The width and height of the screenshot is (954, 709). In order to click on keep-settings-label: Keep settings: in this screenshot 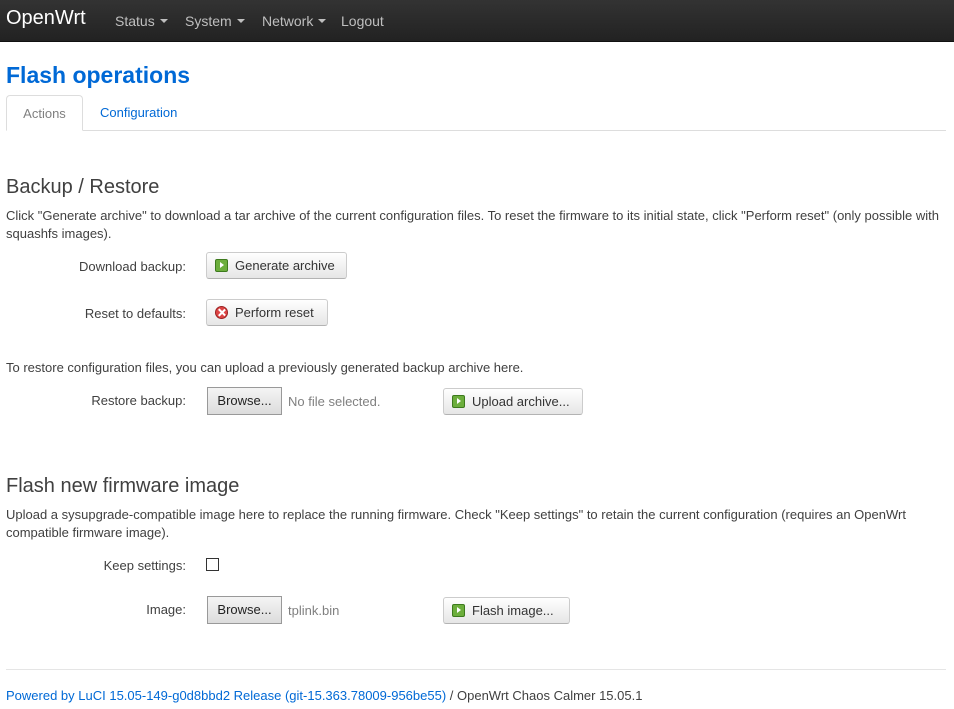, I will do `click(144, 565)`.